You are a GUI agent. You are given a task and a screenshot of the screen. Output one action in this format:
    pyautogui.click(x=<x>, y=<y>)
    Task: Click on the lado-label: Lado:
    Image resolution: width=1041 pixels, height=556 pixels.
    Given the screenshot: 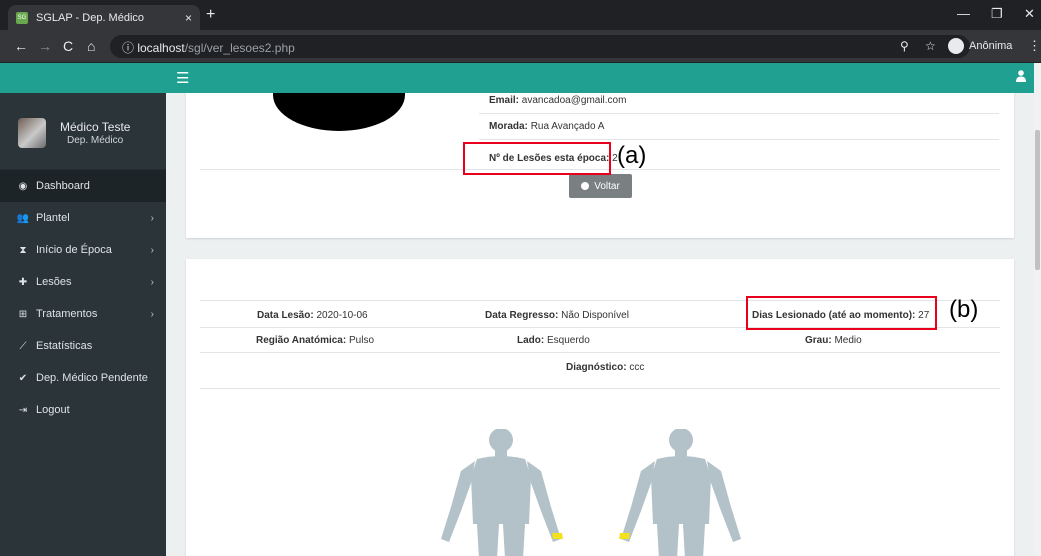 What is the action you would take?
    pyautogui.click(x=531, y=340)
    